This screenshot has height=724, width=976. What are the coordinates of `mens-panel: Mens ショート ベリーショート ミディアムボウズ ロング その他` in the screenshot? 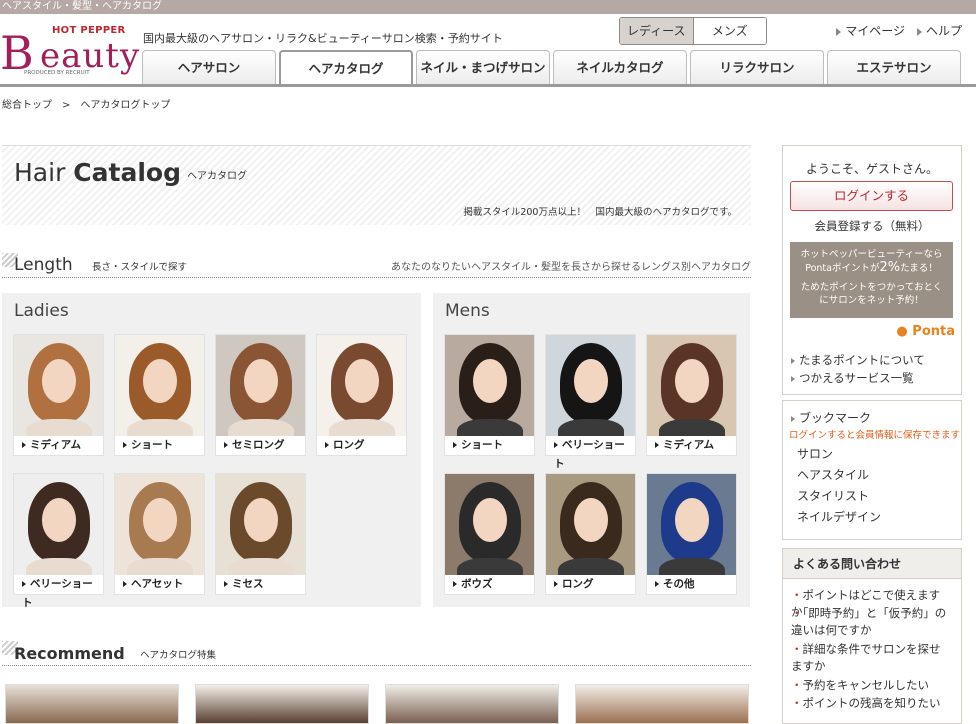 It's located at (591, 450).